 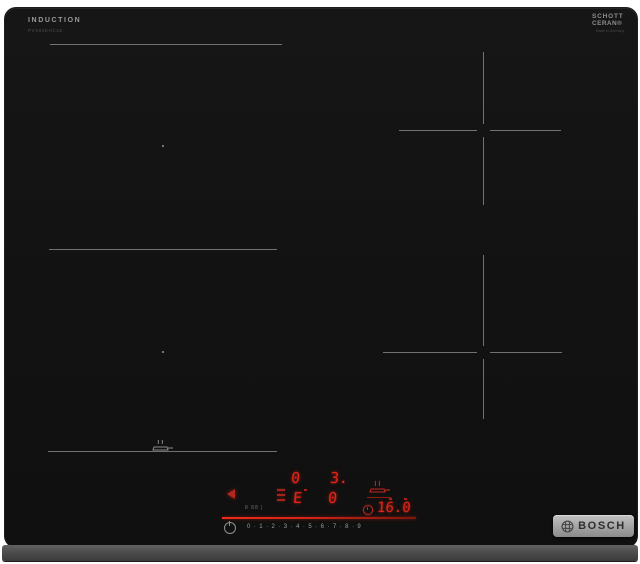 What do you see at coordinates (379, 497) in the screenshot?
I see `fry-sensor-underline` at bounding box center [379, 497].